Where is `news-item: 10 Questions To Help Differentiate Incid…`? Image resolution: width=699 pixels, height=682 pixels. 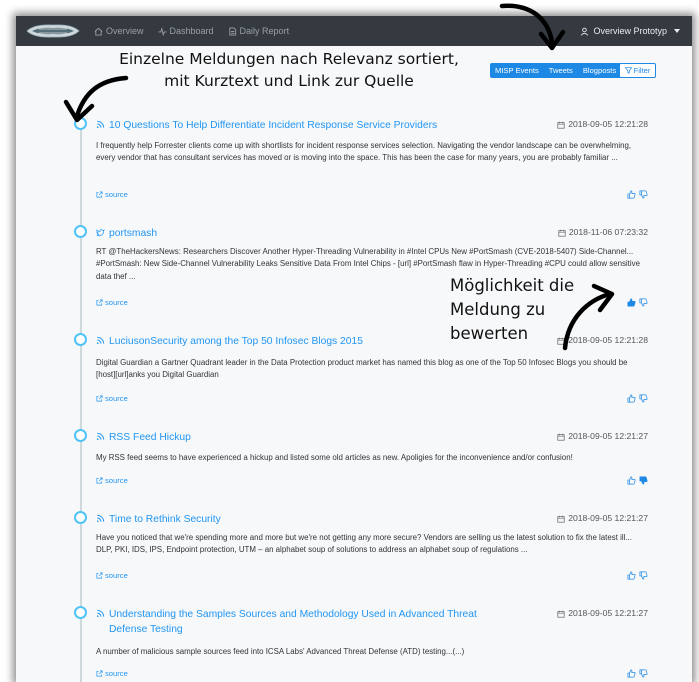 news-item: 10 Questions To Help Differentiate Incid… is located at coordinates (373, 160).